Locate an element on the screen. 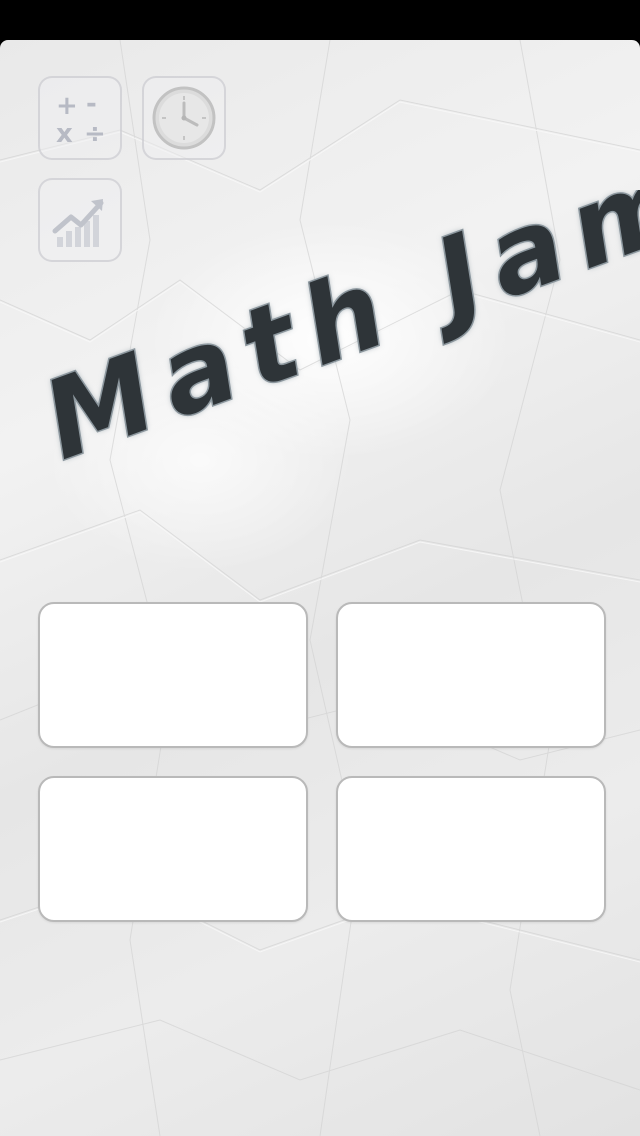  plus-symbol: + is located at coordinates (67, 106).